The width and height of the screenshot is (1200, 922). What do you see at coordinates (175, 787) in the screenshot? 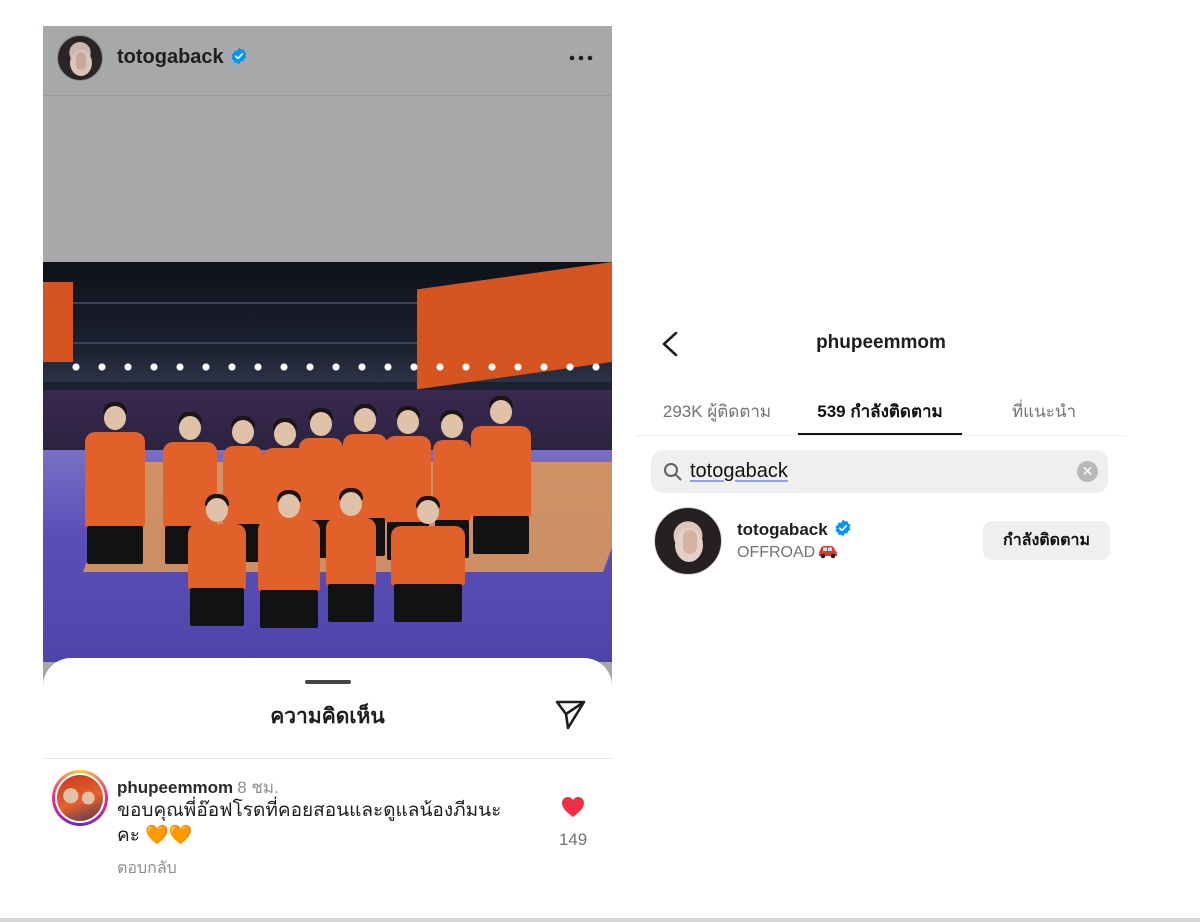
I see `commenter-username: phupeemmom` at bounding box center [175, 787].